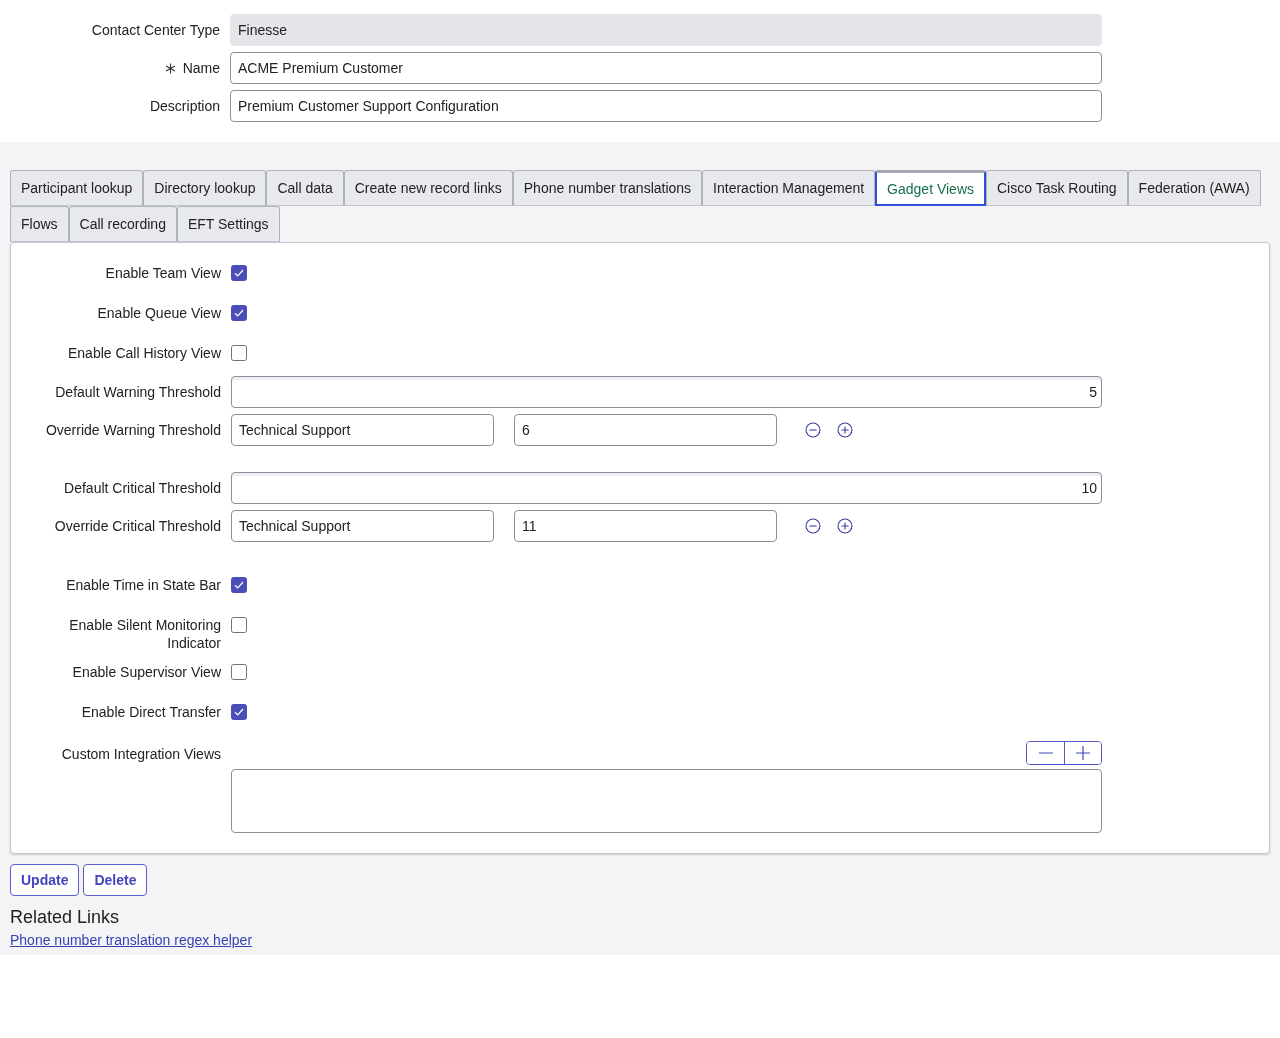  Describe the element at coordinates (666, 392) in the screenshot. I see `number-field: 5` at that location.